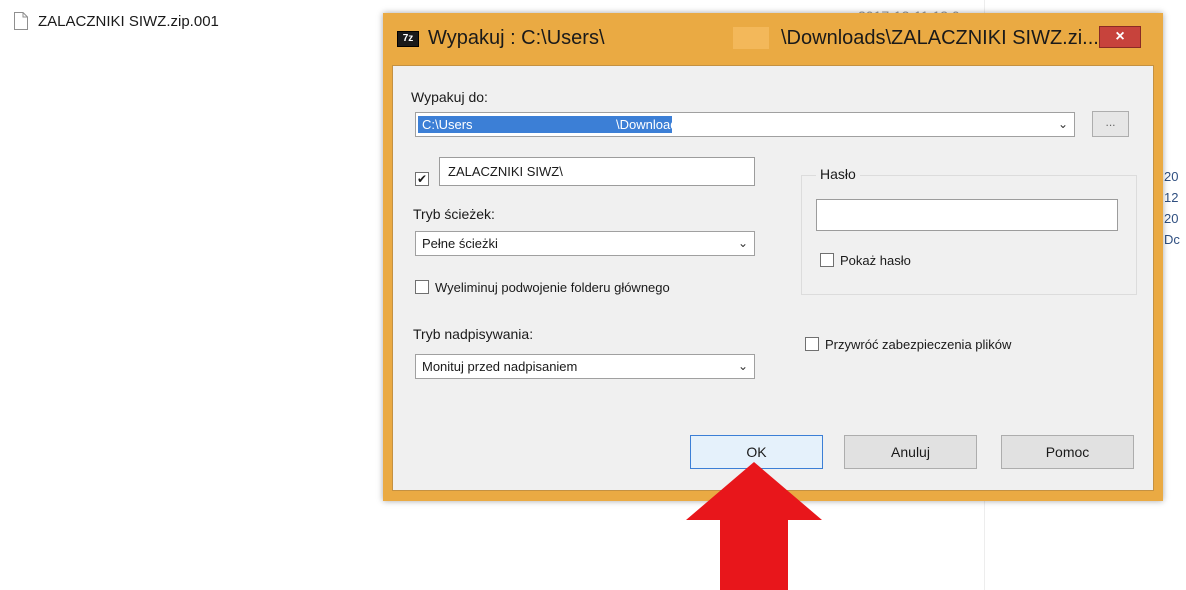  What do you see at coordinates (910, 452) in the screenshot?
I see `cancel-button: Anuluj` at bounding box center [910, 452].